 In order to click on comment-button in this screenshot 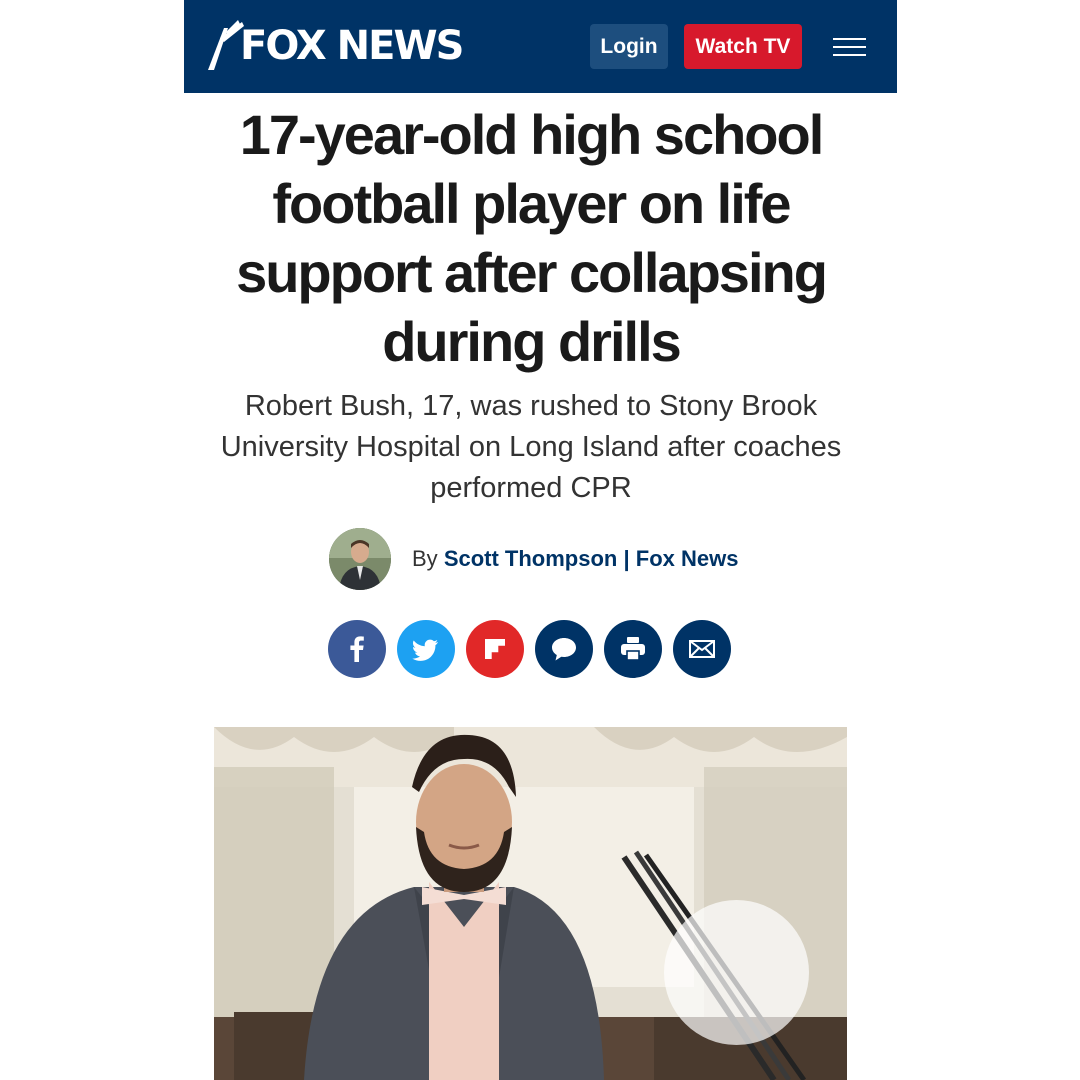, I will do `click(564, 649)`.